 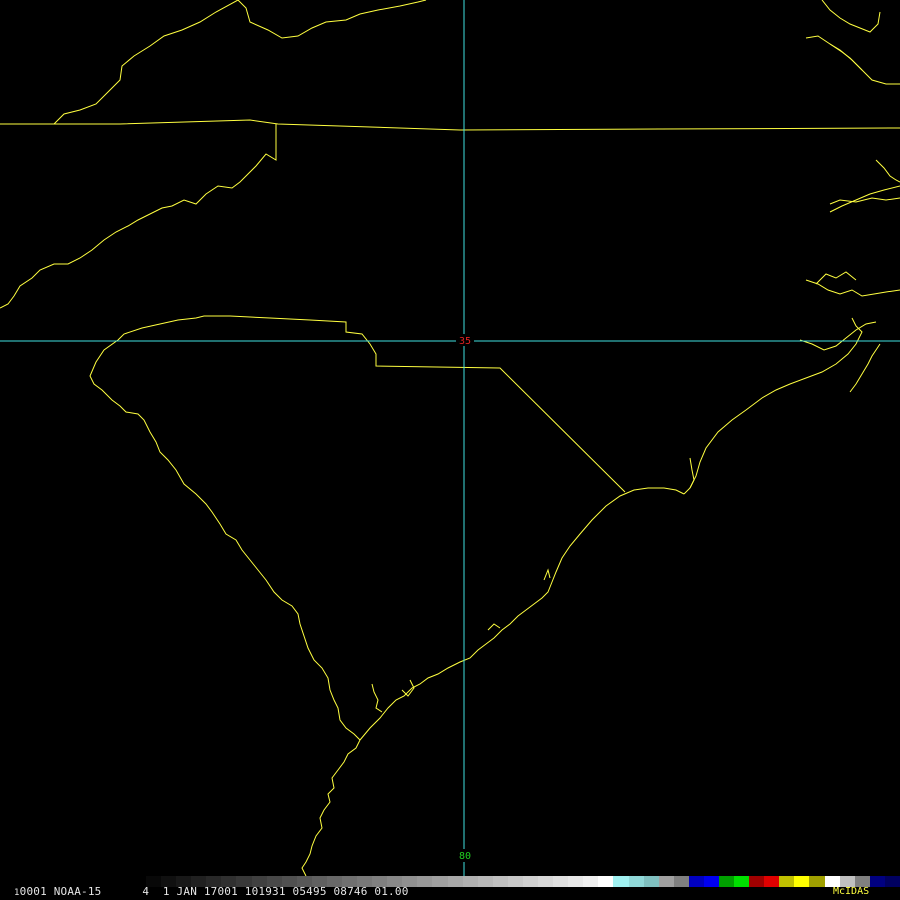 I want to click on longitude-label: 80, so click(x=465, y=856).